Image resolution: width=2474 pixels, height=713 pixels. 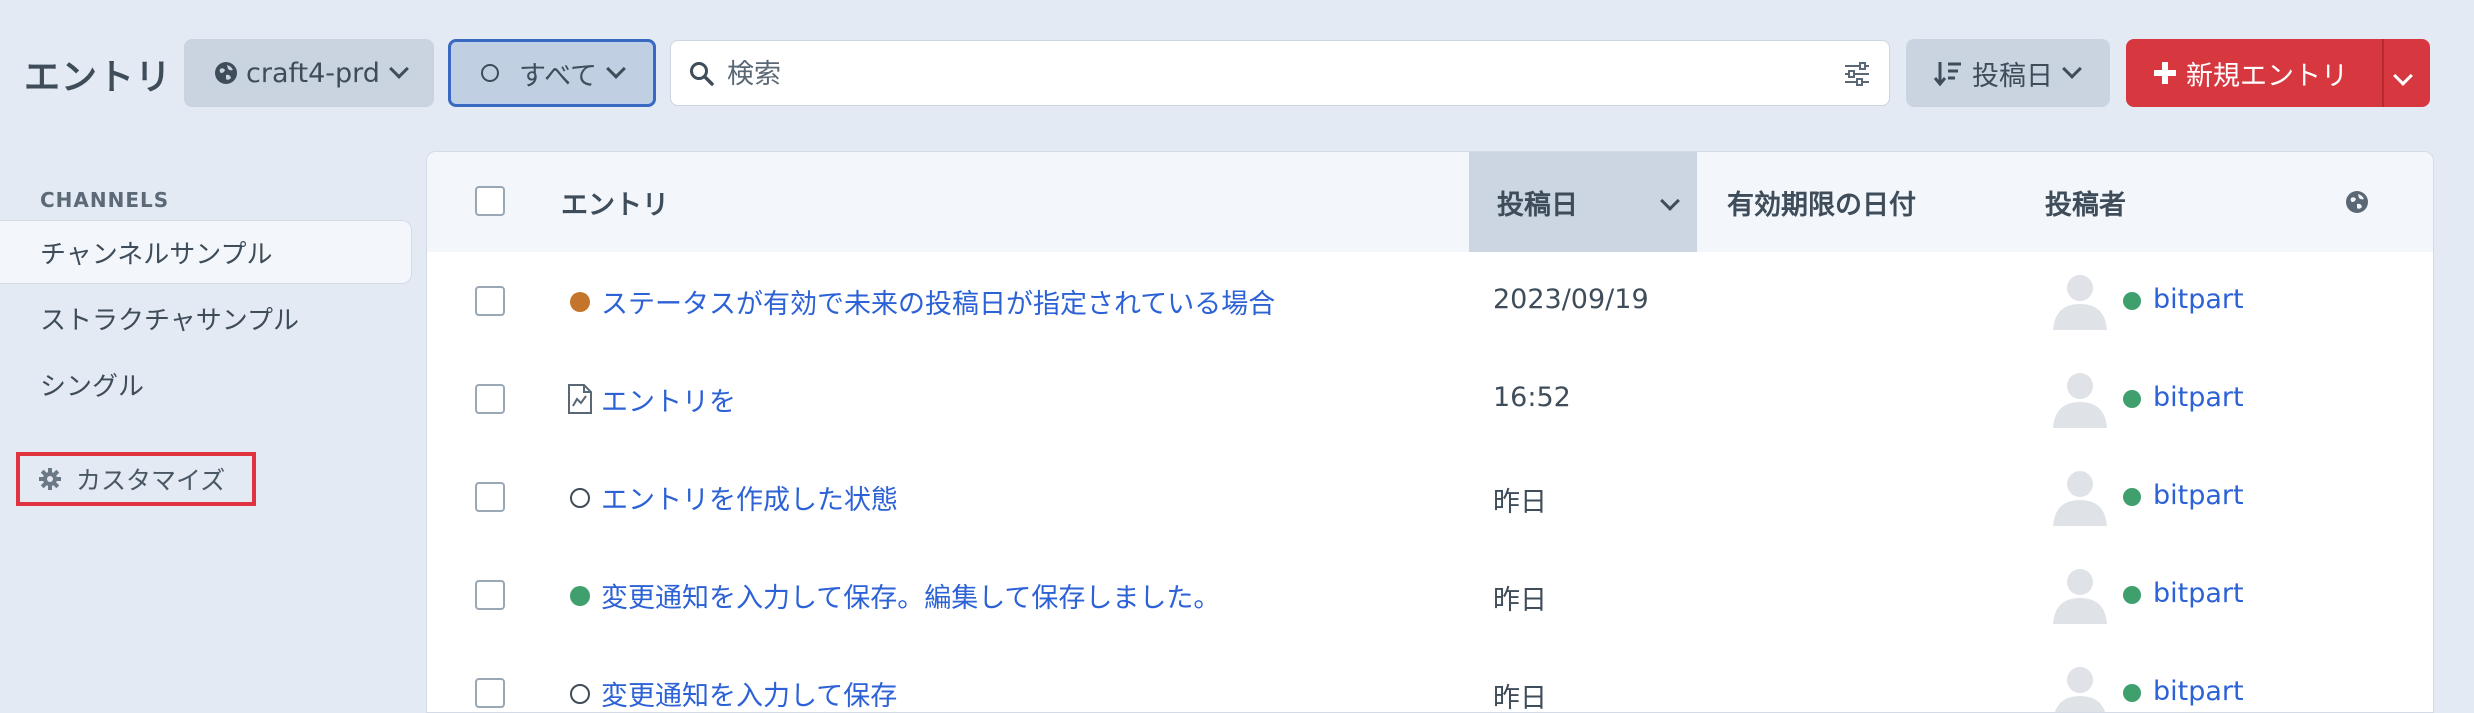 I want to click on column-header-author: 投稿者, so click(x=2085, y=202).